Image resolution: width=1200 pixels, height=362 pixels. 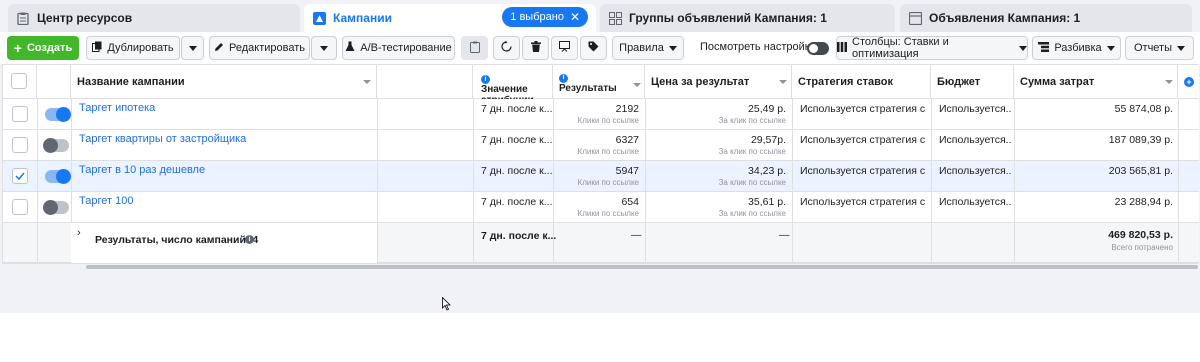 What do you see at coordinates (162, 139) in the screenshot?
I see `campaign-name-link: Таргет квартиры от застройщика` at bounding box center [162, 139].